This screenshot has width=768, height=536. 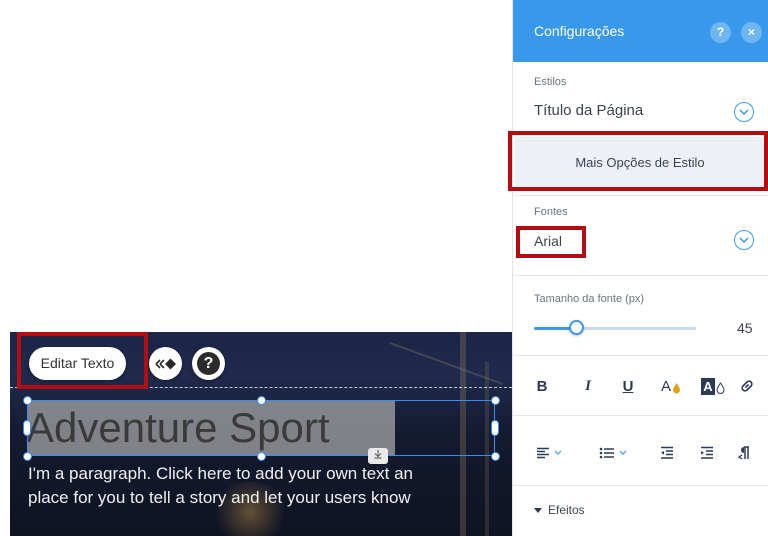 I want to click on font-size-slider-track, so click(x=615, y=328).